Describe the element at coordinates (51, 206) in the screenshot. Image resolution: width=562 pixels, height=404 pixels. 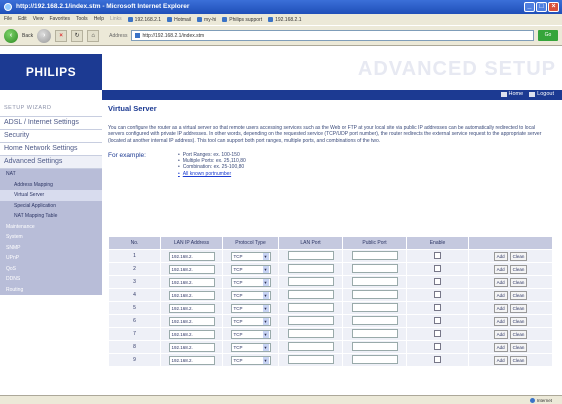
I see `sidebar-item-special-application: Special Application` at that location.